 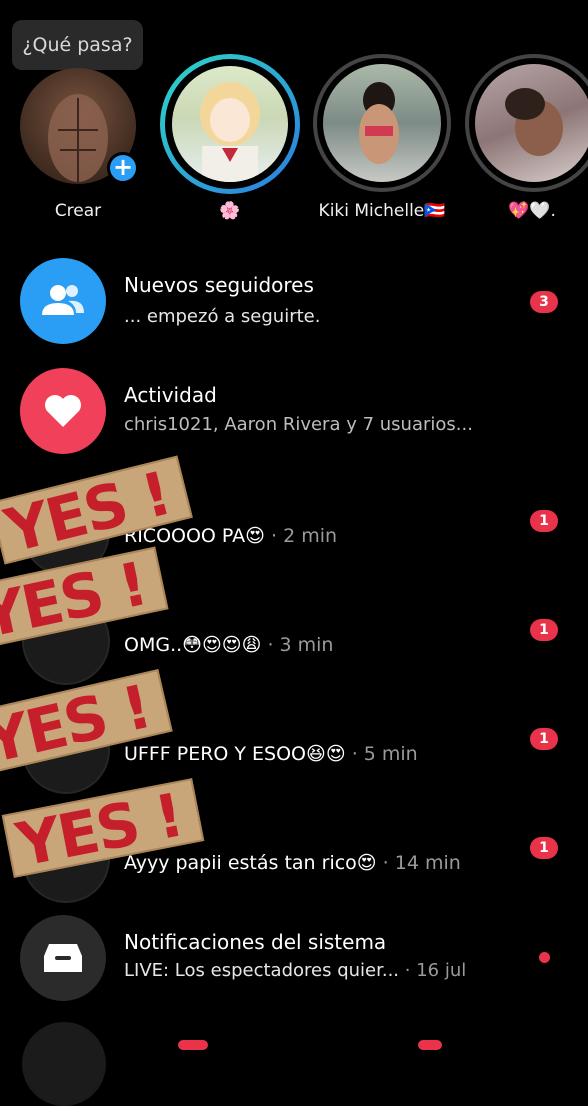 I want to click on message-time: · 3 min, so click(x=300, y=645).